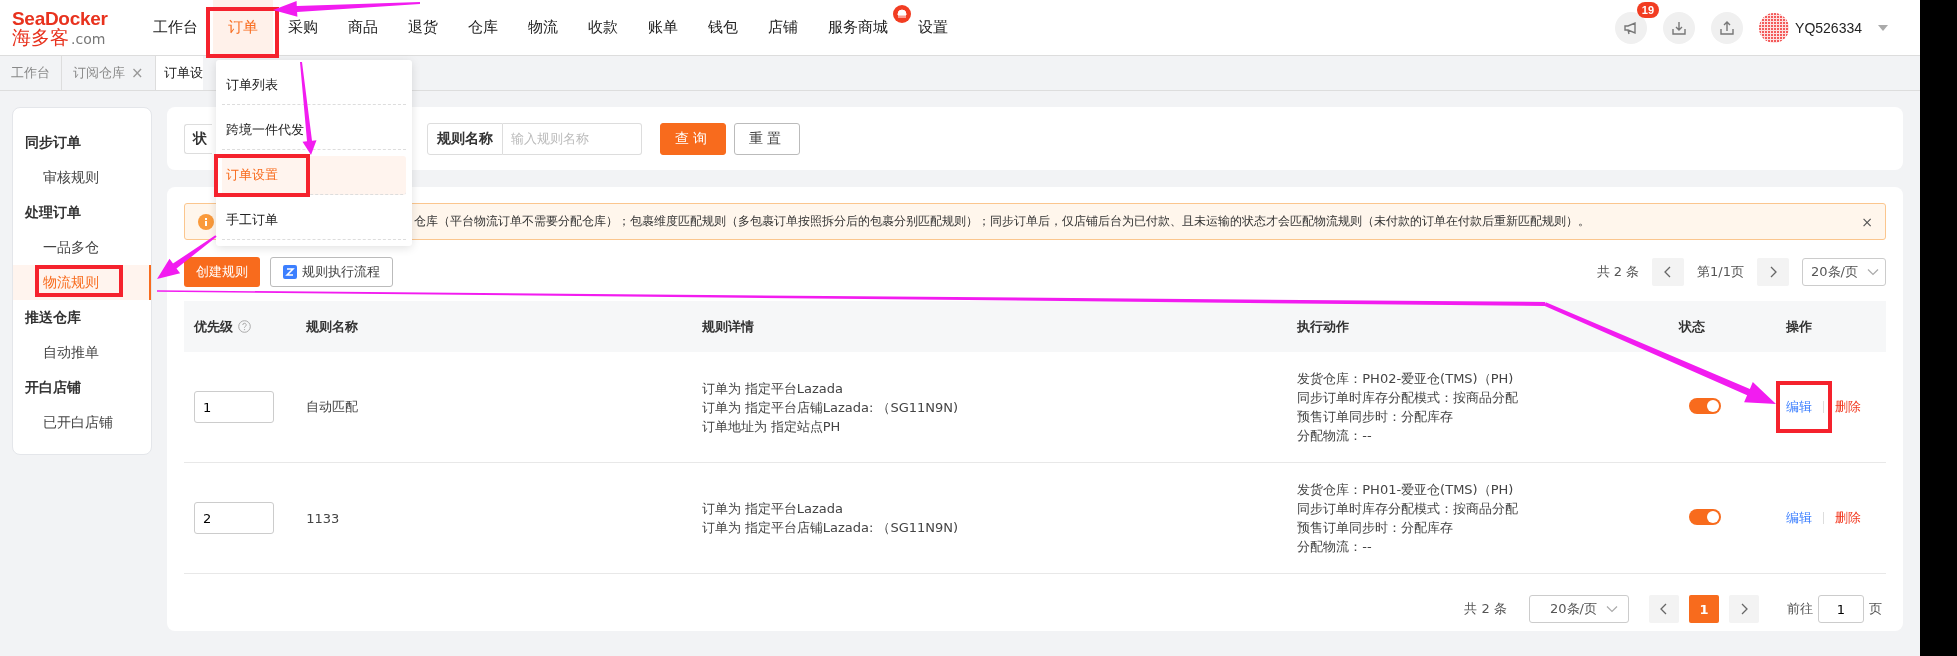 This screenshot has width=1957, height=656. Describe the element at coordinates (363, 28) in the screenshot. I see `nav-item: 商品` at that location.